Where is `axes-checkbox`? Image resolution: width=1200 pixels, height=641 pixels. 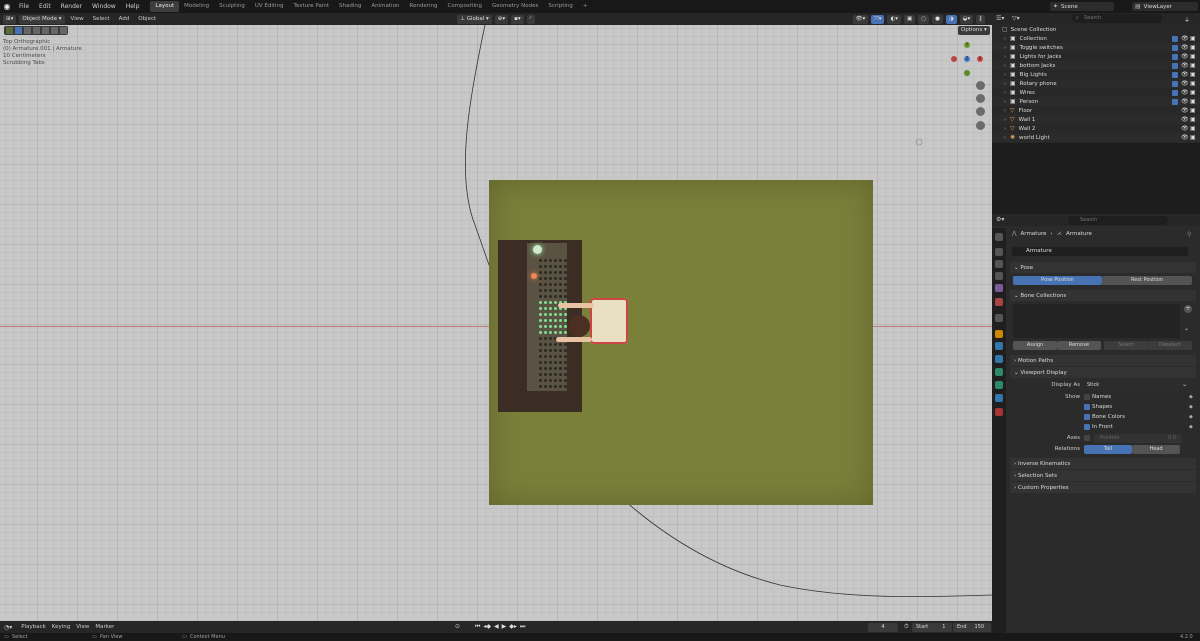 axes-checkbox is located at coordinates (1087, 438).